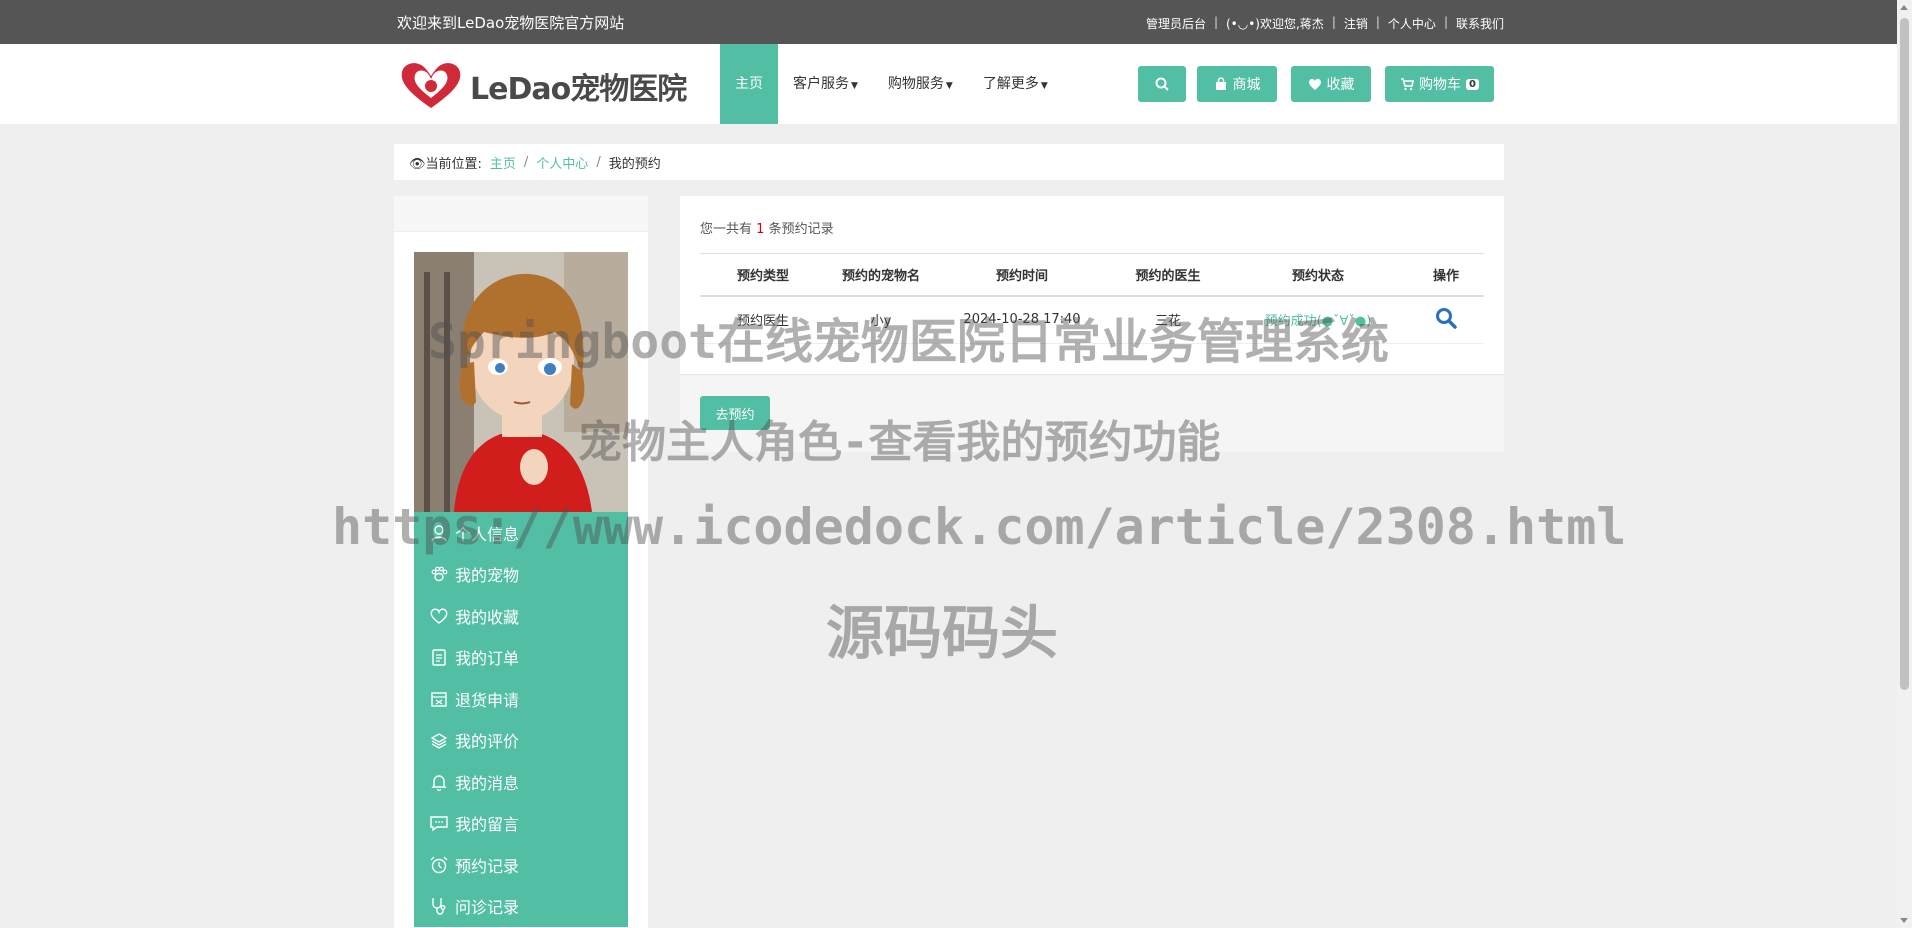  I want to click on sidebar-item-label: 我的宠物, so click(487, 576).